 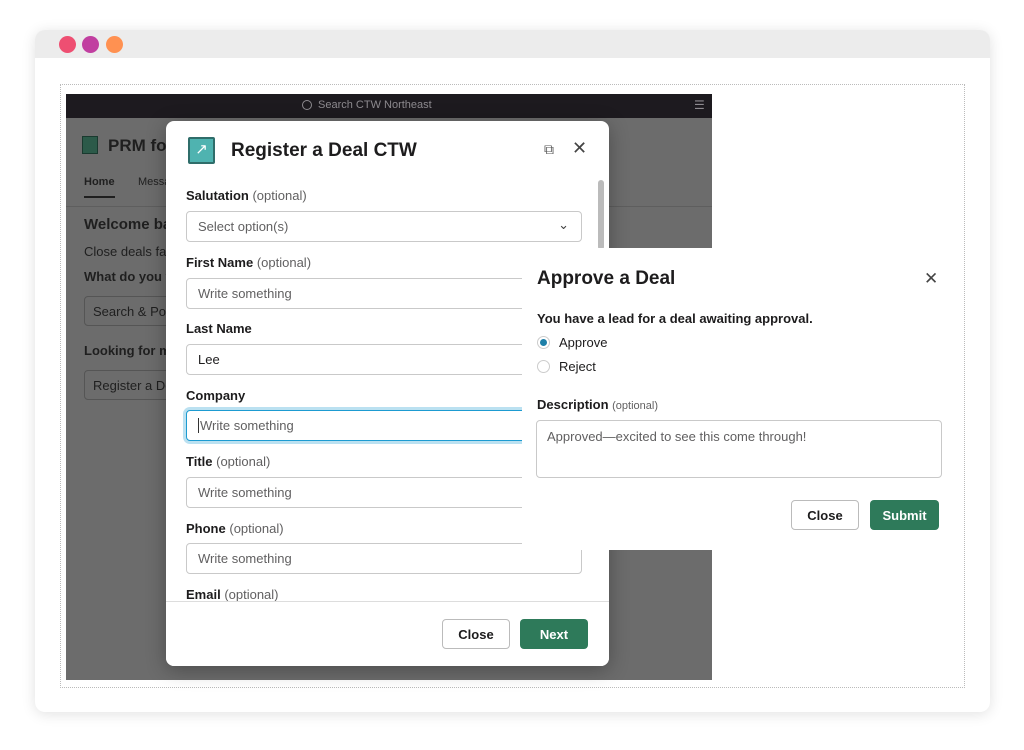 What do you see at coordinates (384, 226) in the screenshot?
I see `salutation-select: Select option(s) ⌄` at bounding box center [384, 226].